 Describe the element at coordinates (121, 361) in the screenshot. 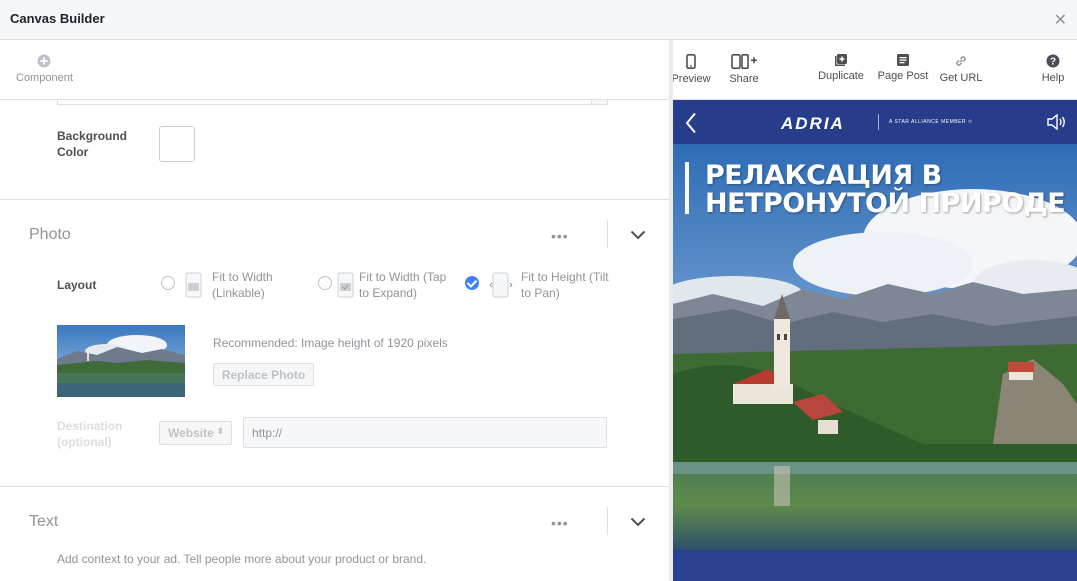

I see `photo-thumbnail` at that location.